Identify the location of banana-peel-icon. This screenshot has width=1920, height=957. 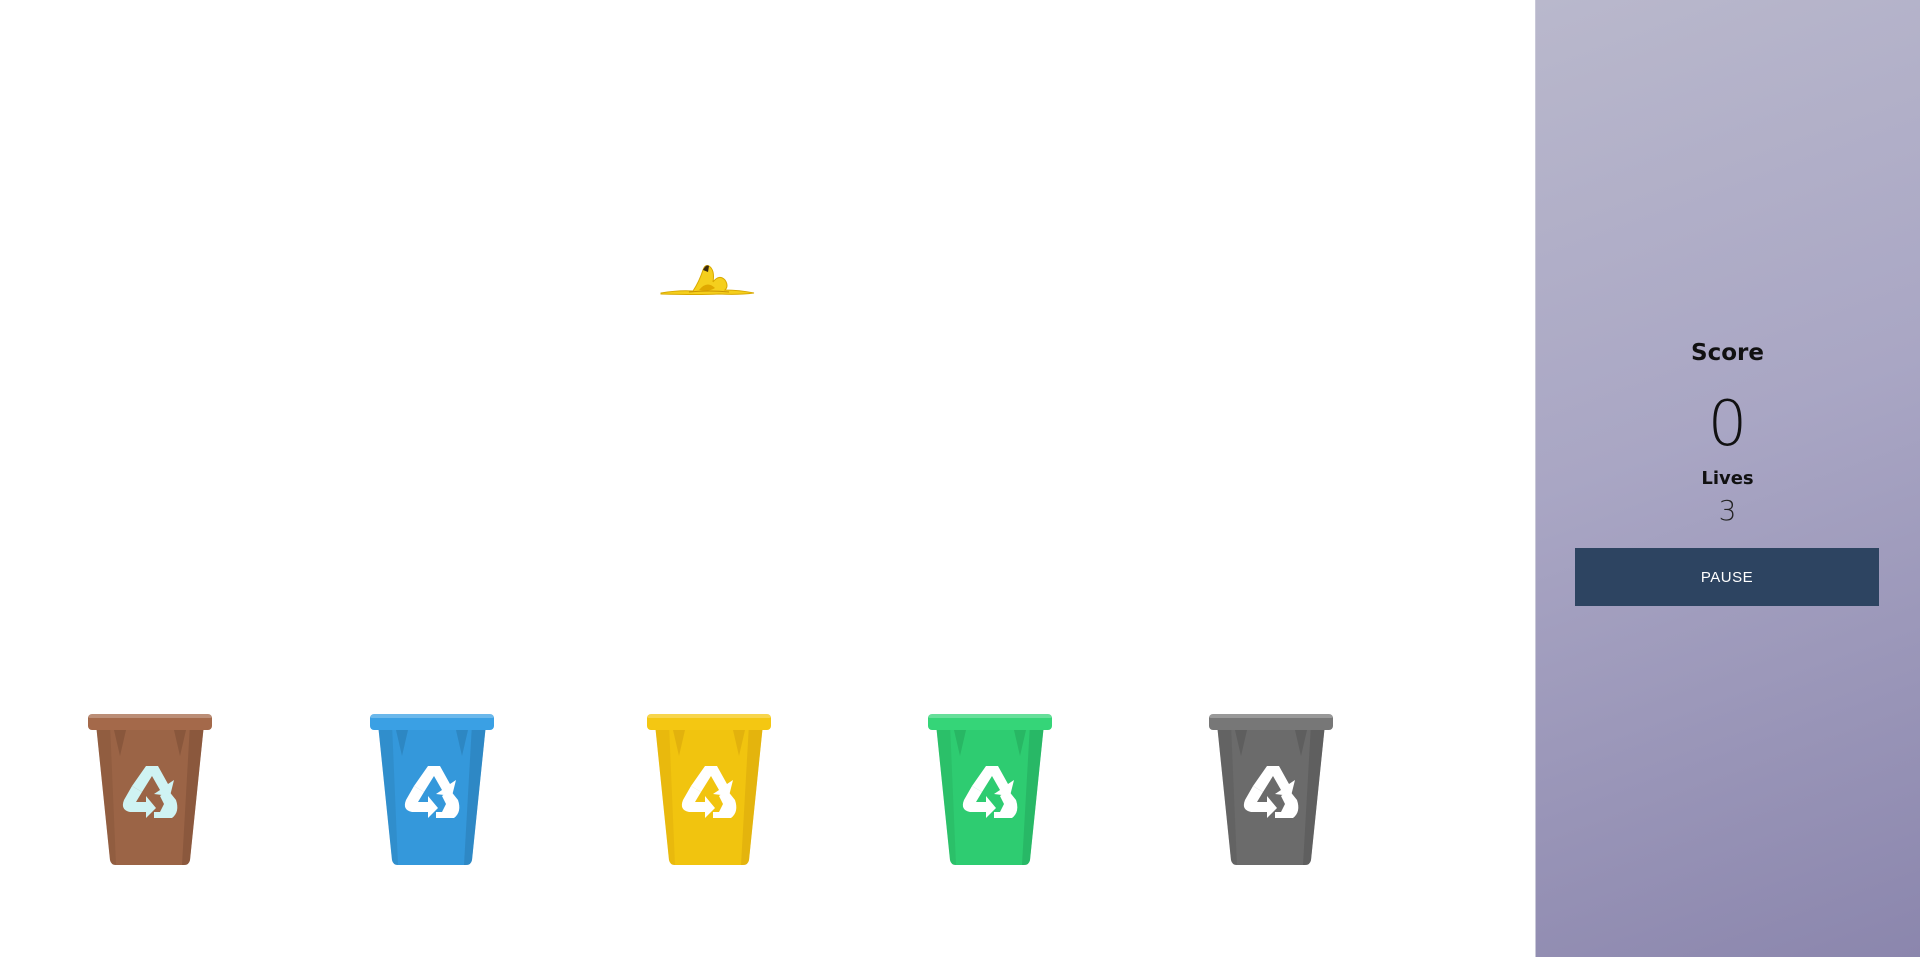
(707, 278).